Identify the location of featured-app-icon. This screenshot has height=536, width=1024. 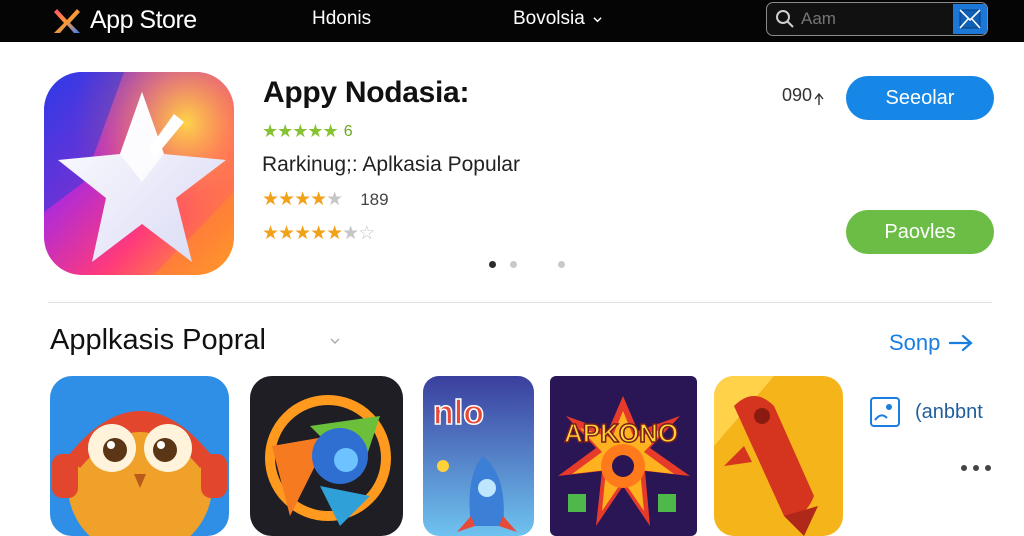
(139, 173).